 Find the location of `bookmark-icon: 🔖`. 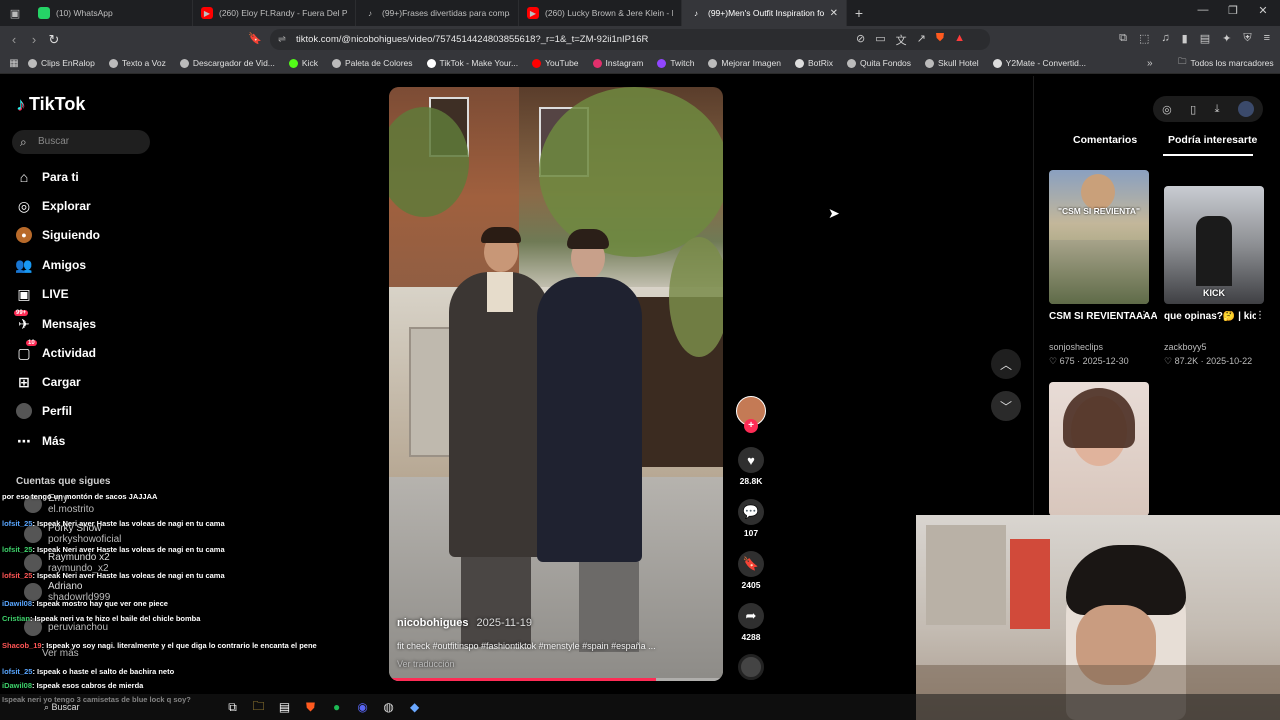

bookmark-icon: 🔖 is located at coordinates (255, 38).